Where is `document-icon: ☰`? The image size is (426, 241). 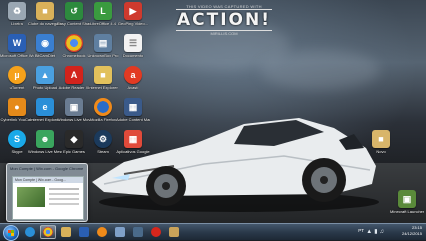
document-icon: ☰ is located at coordinates (133, 43).